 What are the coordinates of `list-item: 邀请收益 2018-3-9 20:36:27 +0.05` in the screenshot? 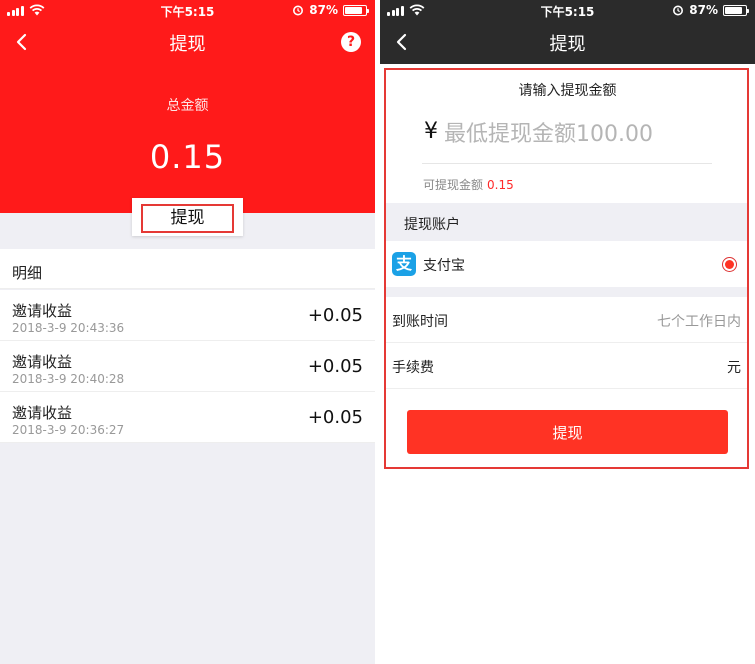 It's located at (187, 417).